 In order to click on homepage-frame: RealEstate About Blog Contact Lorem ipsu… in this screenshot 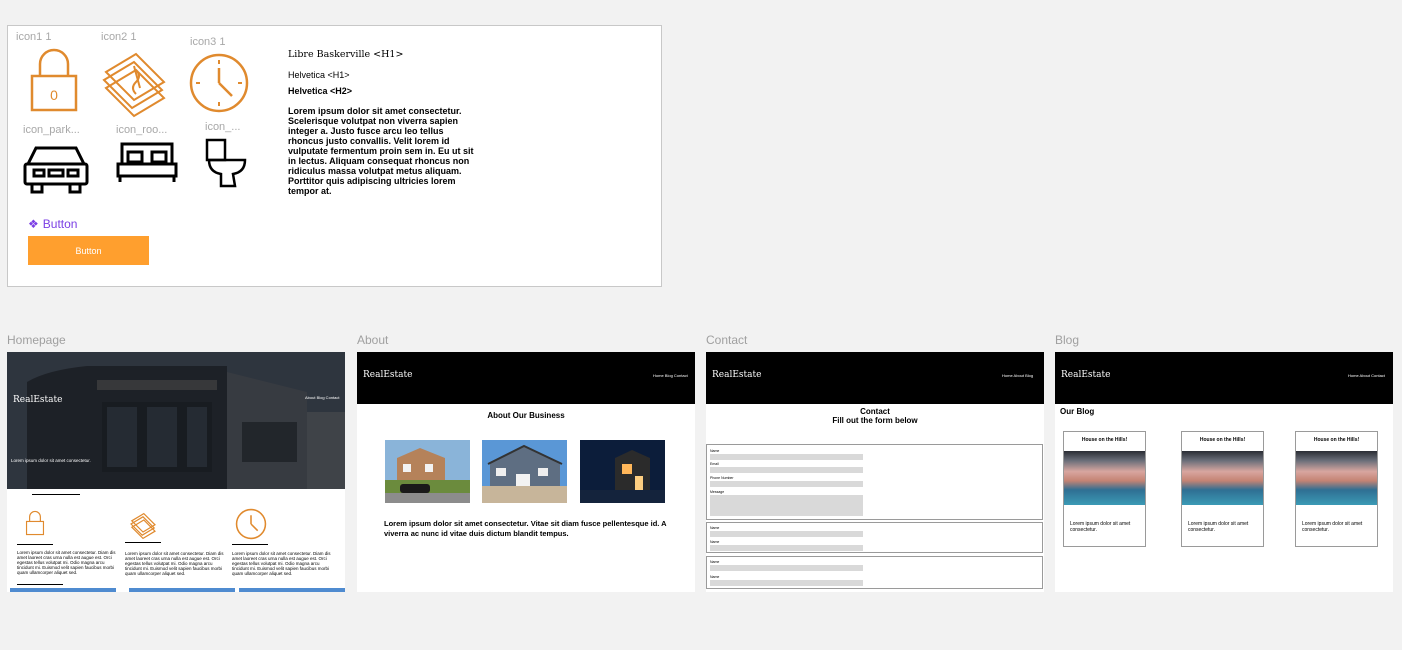, I will do `click(176, 472)`.